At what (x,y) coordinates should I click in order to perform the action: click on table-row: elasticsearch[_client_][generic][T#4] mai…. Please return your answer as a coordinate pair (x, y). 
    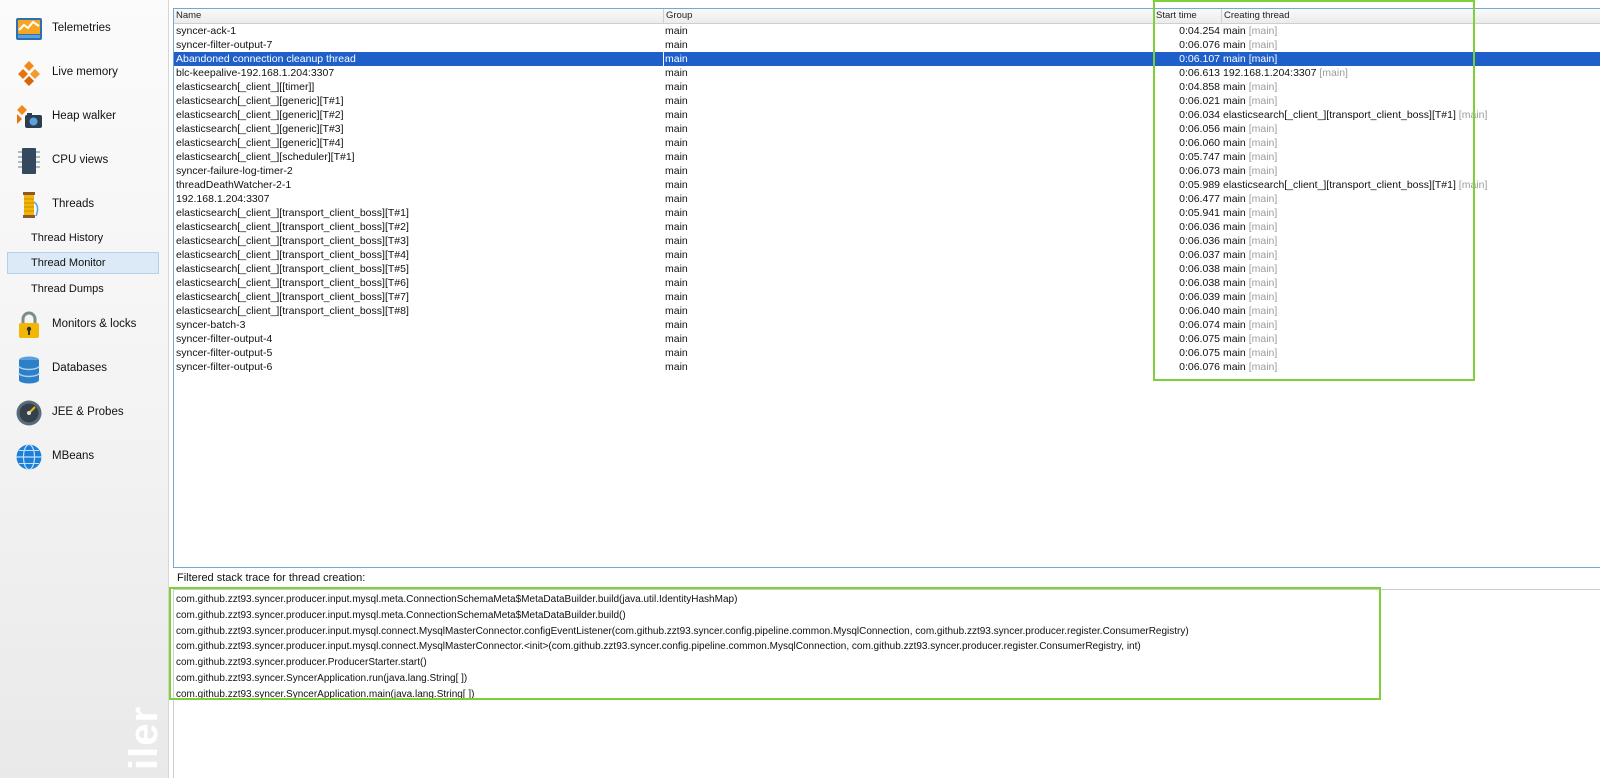
    Looking at the image, I should click on (887, 143).